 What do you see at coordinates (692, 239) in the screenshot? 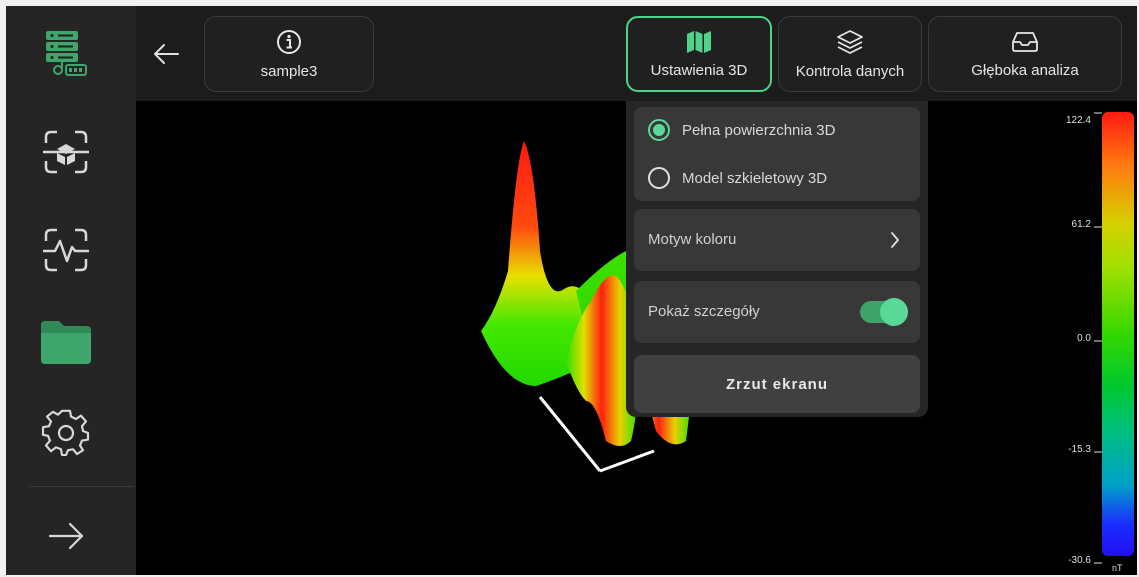
I see `color-theme-label: Motyw koloru` at bounding box center [692, 239].